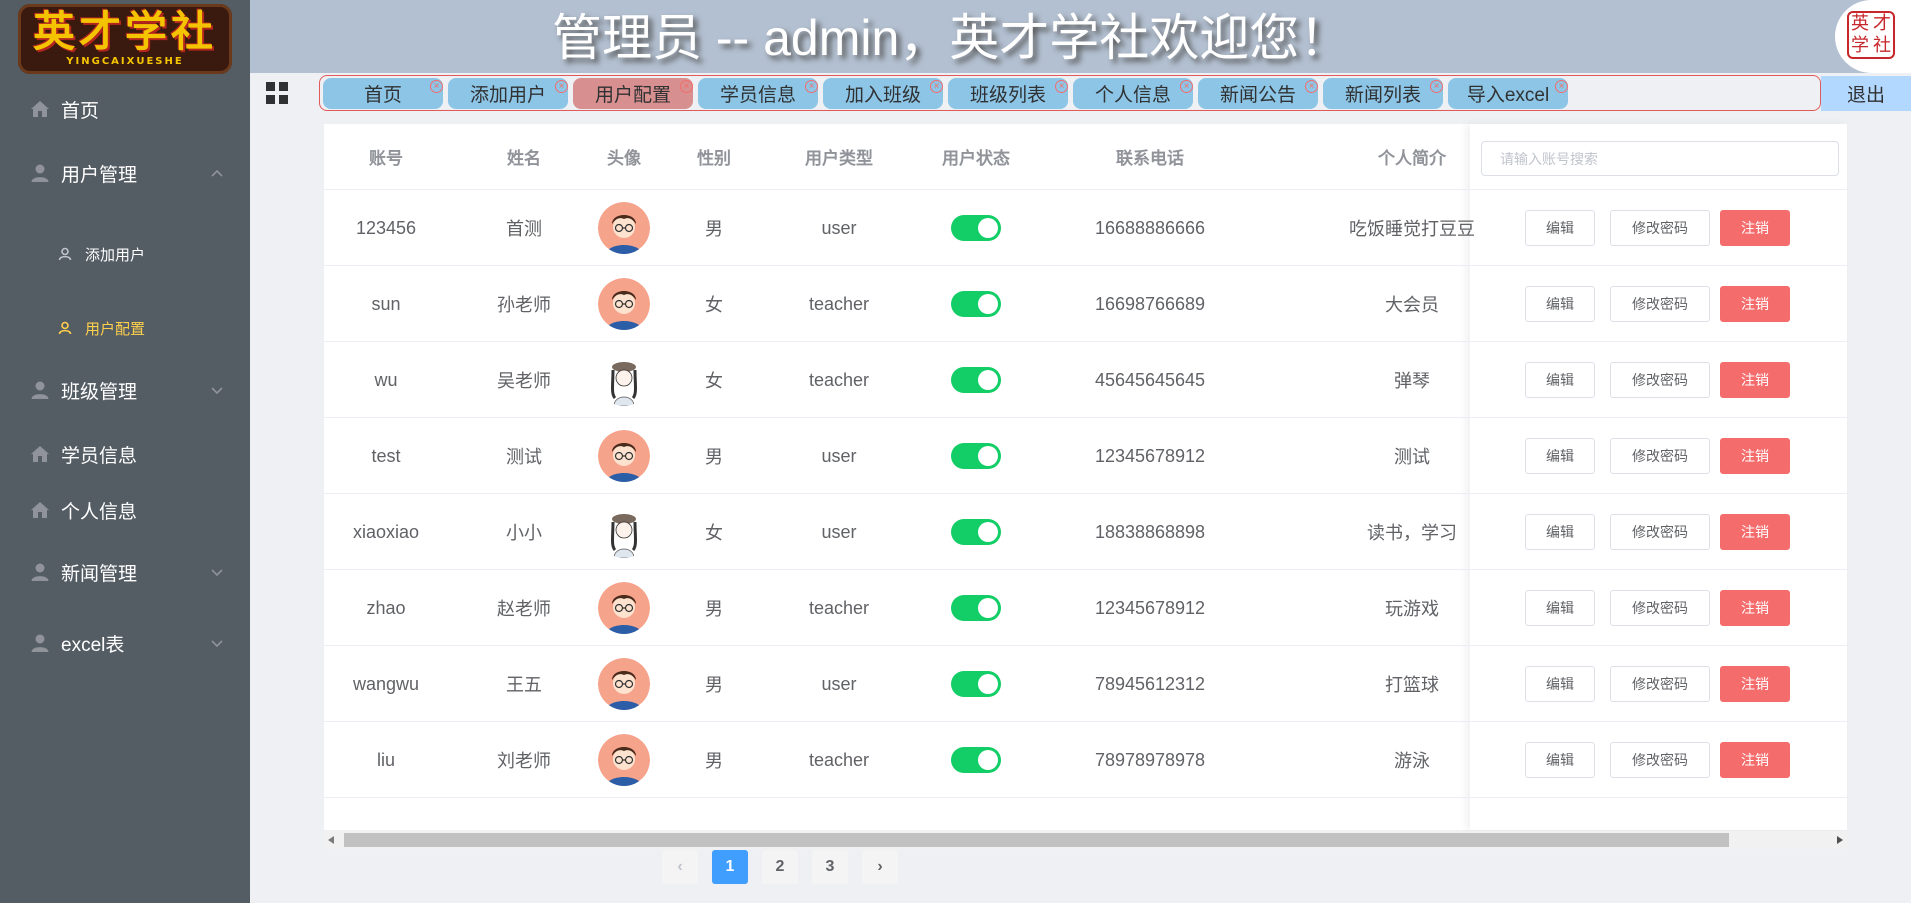 This screenshot has width=1911, height=903. I want to click on tab-0: 首页 ×, so click(383, 93).